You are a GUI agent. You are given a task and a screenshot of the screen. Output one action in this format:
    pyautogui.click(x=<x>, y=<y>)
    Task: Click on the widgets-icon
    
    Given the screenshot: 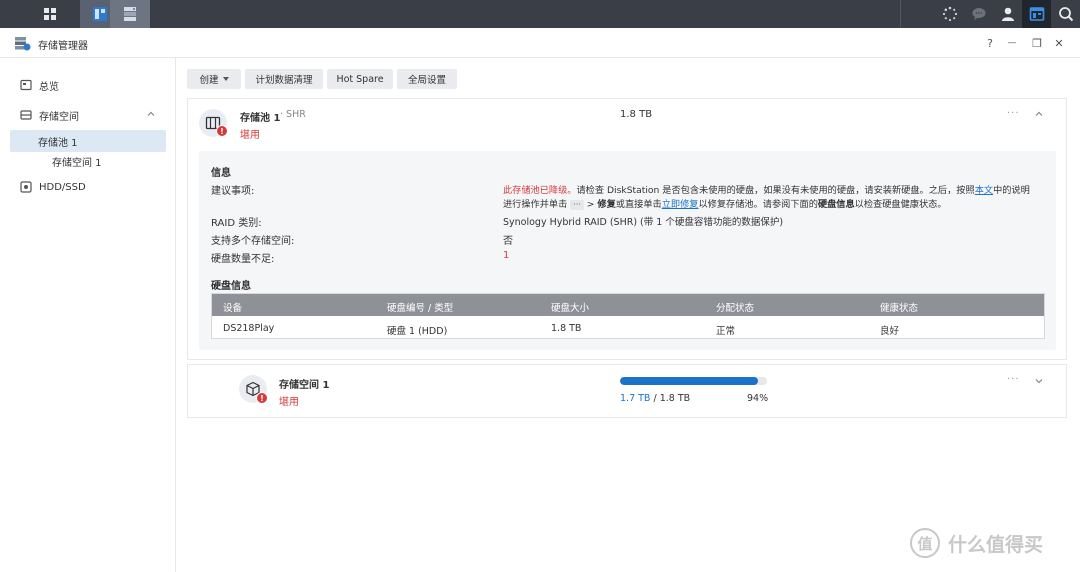 What is the action you would take?
    pyautogui.click(x=1036, y=14)
    